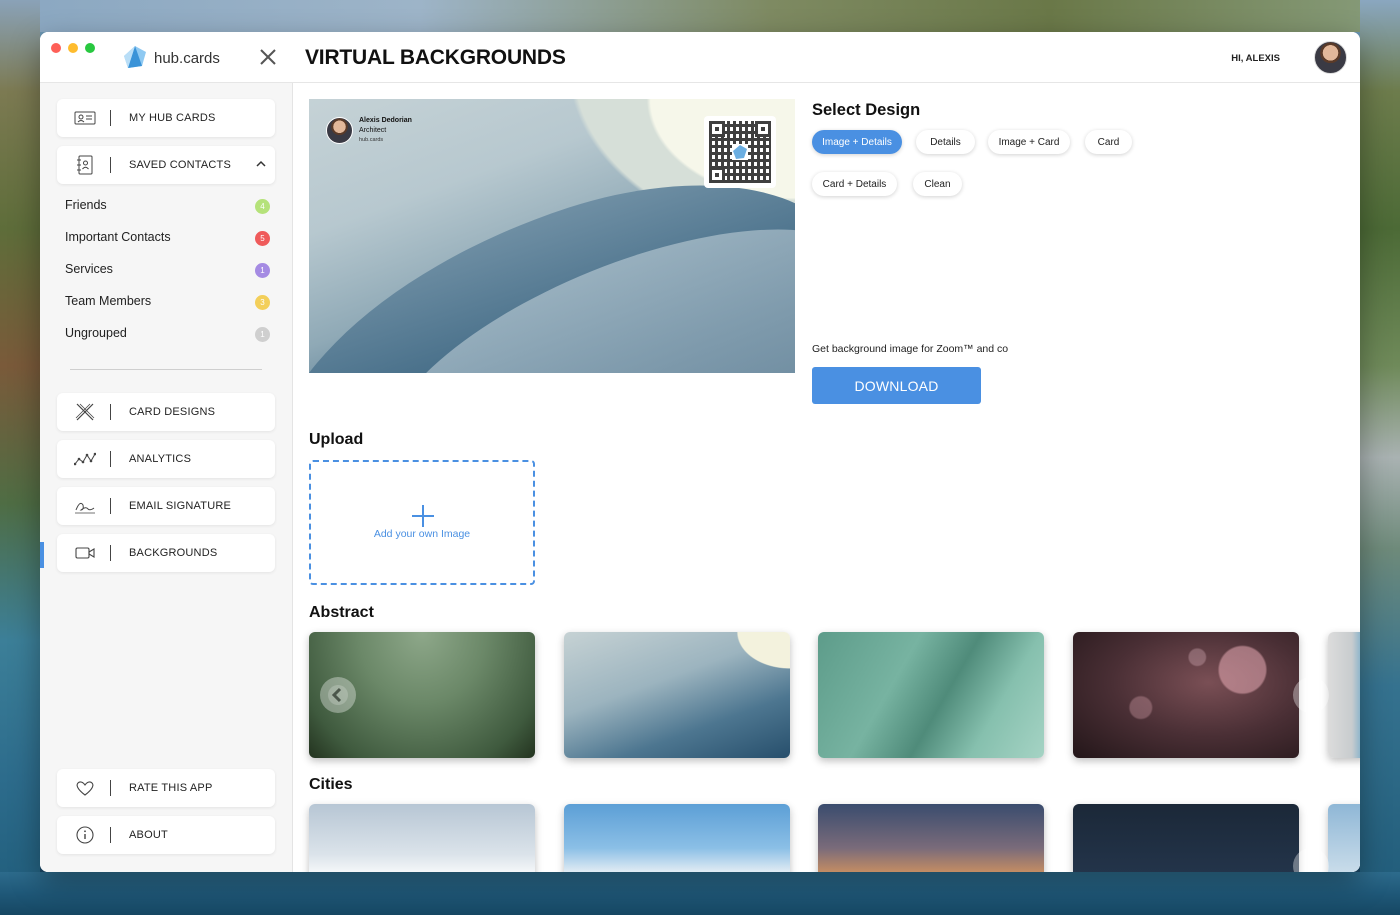 The width and height of the screenshot is (1400, 915). What do you see at coordinates (167, 206) in the screenshot?
I see `group-item-friends: Friends 4` at bounding box center [167, 206].